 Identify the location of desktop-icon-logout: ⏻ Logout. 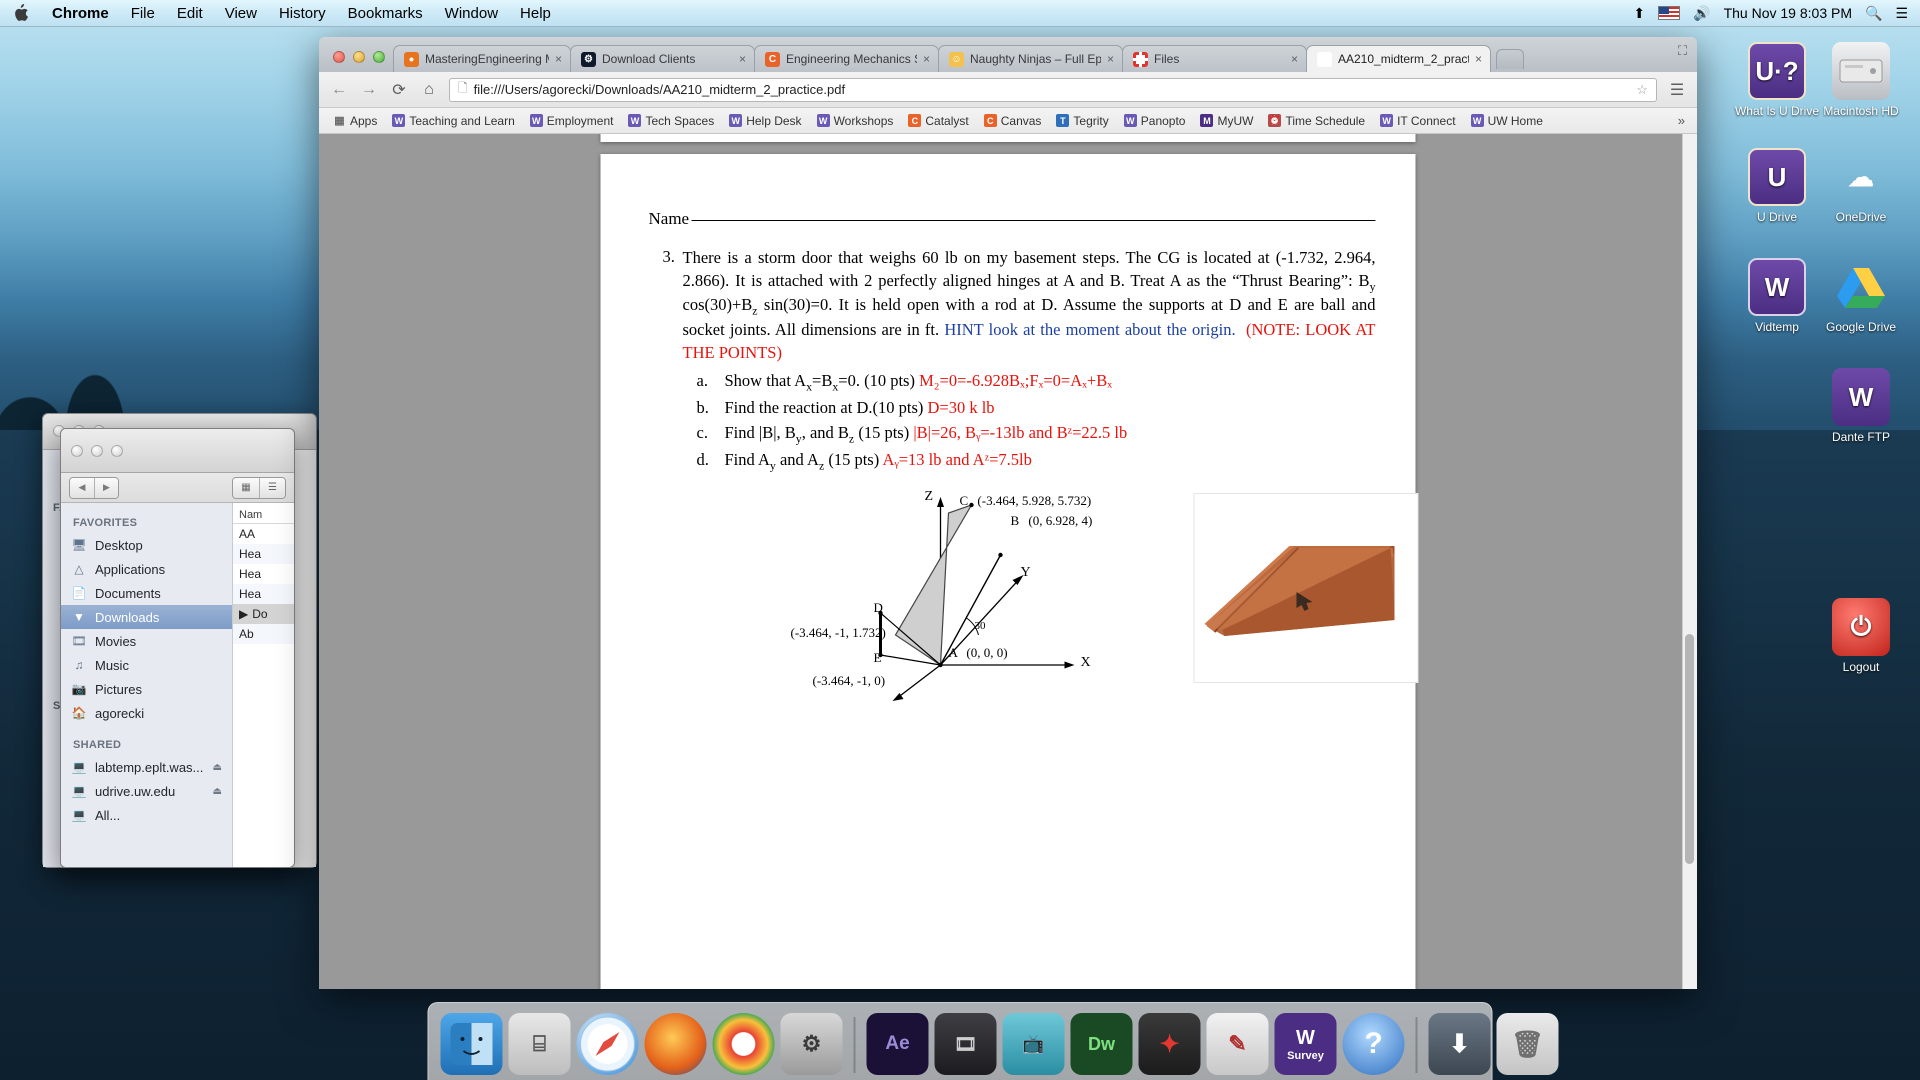
(1861, 636).